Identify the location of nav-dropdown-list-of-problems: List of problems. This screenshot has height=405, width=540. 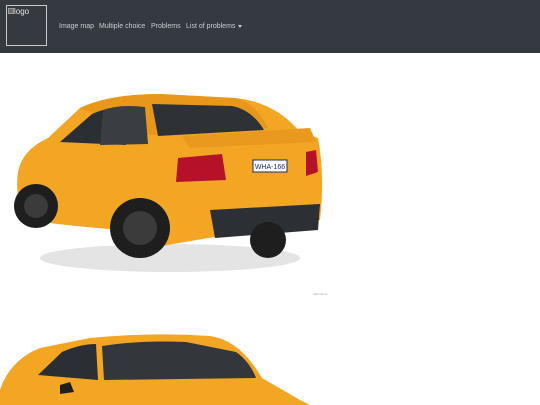
(214, 27).